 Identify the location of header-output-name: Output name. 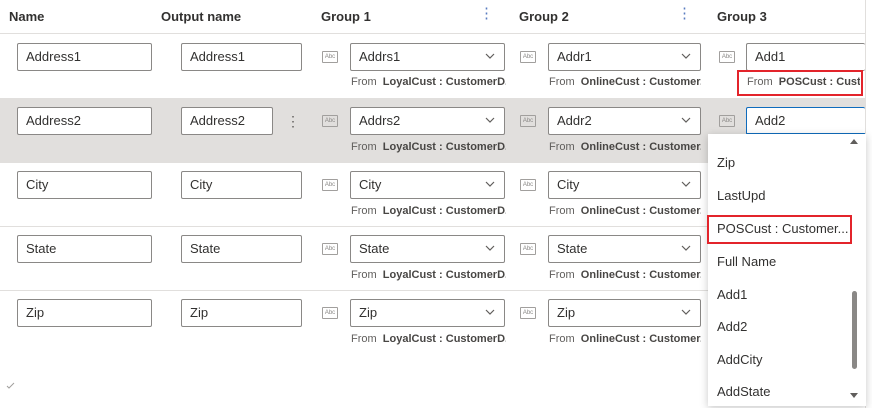
(201, 16).